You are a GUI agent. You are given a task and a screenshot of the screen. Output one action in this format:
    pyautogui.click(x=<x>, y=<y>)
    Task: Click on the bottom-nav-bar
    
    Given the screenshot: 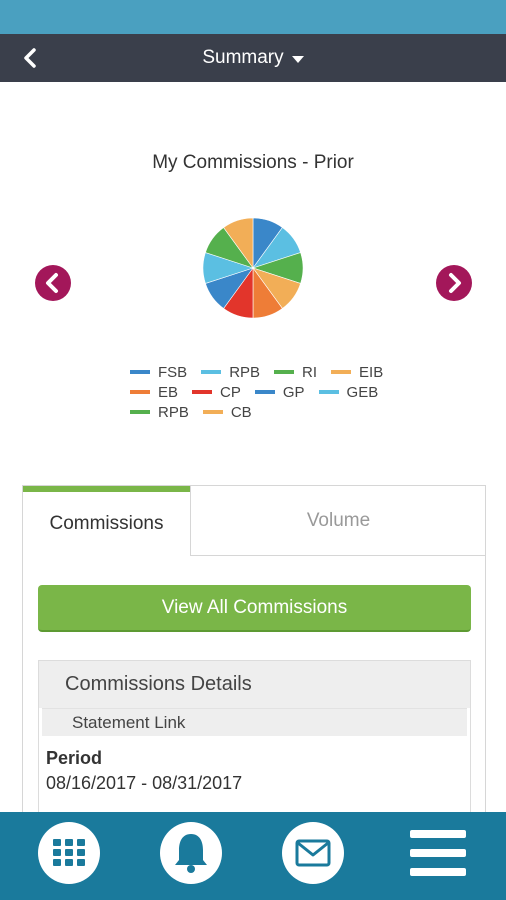 What is the action you would take?
    pyautogui.click(x=253, y=856)
    